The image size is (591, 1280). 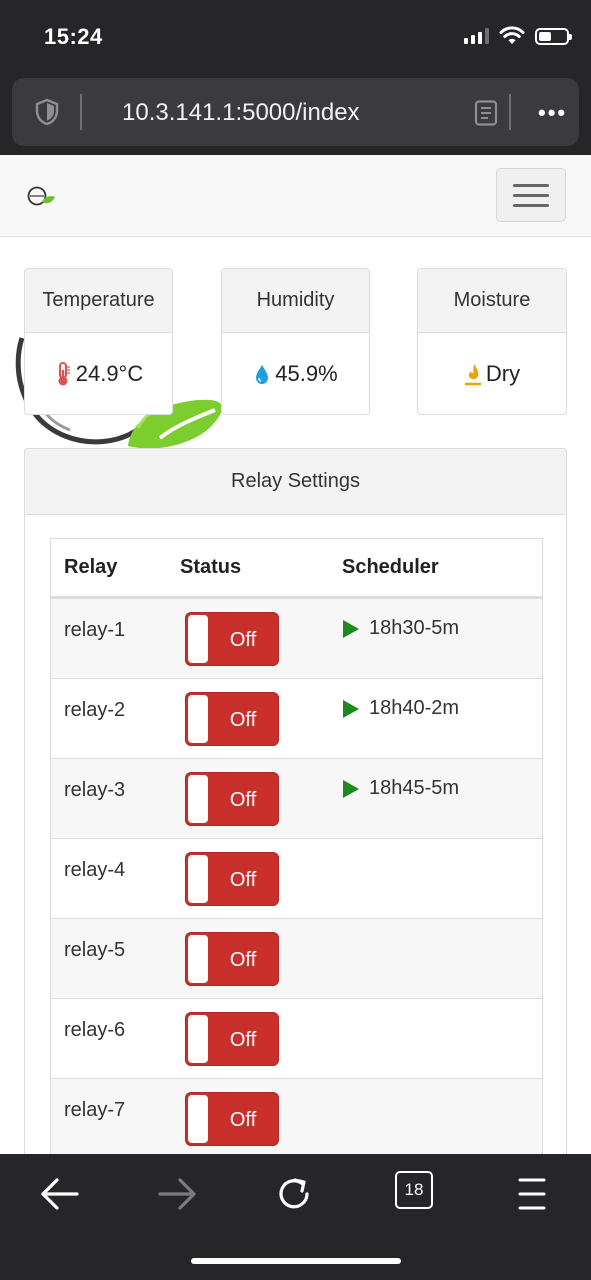 I want to click on card-body: 45.9%, so click(x=295, y=373).